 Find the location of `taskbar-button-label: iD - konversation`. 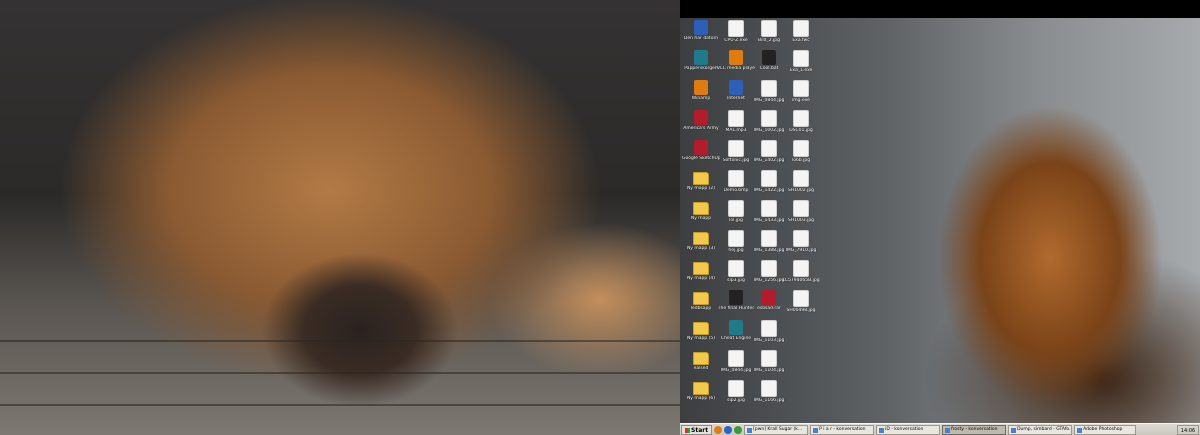

taskbar-button-label: iD - konversation is located at coordinates (904, 429).